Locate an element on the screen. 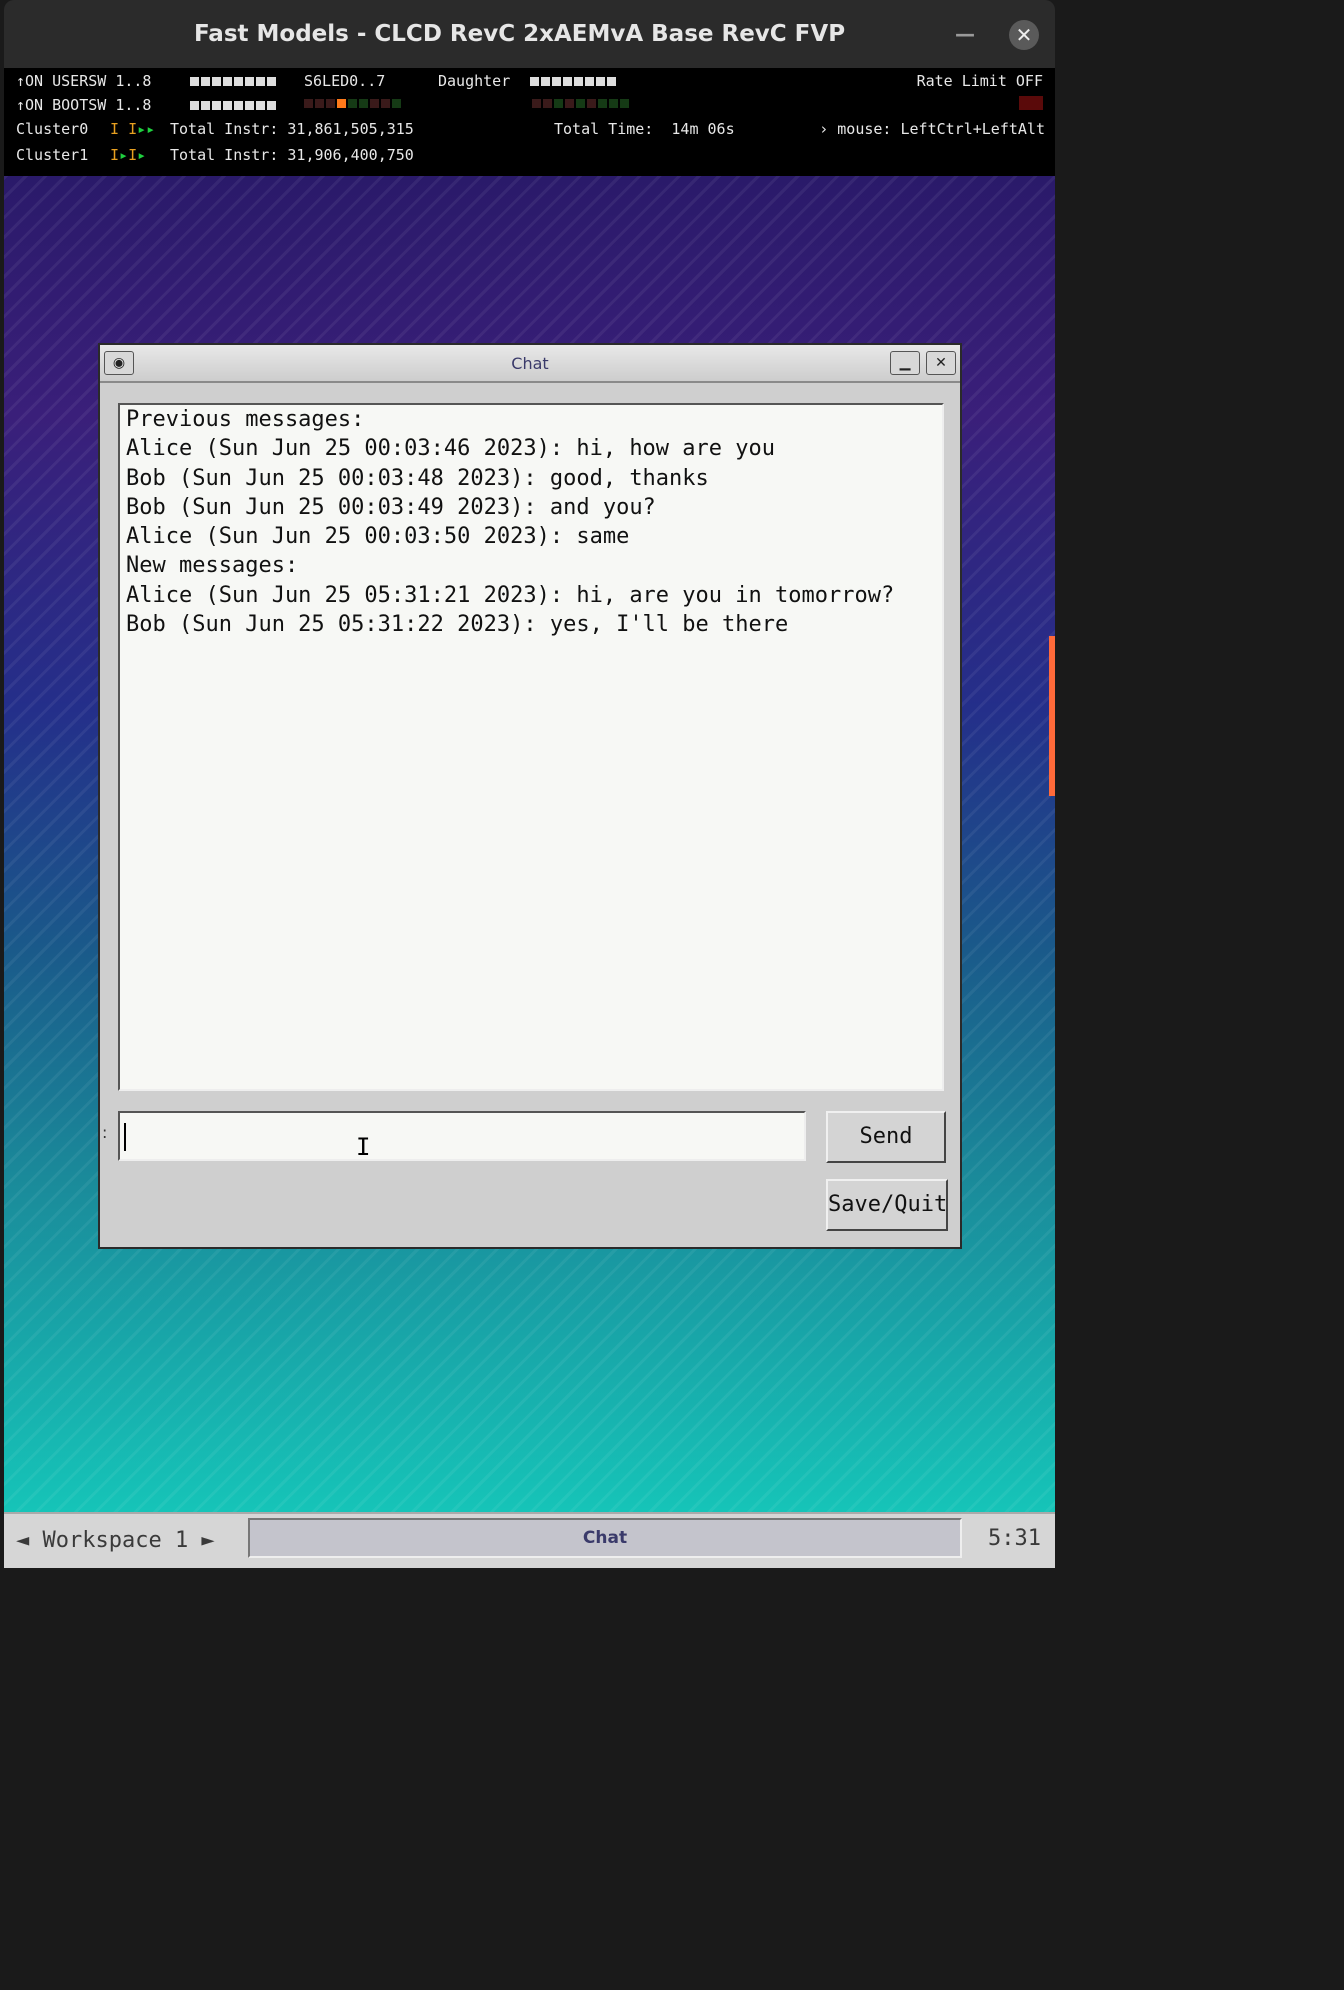 The width and height of the screenshot is (1344, 1990). usersw-leds is located at coordinates (233, 81).